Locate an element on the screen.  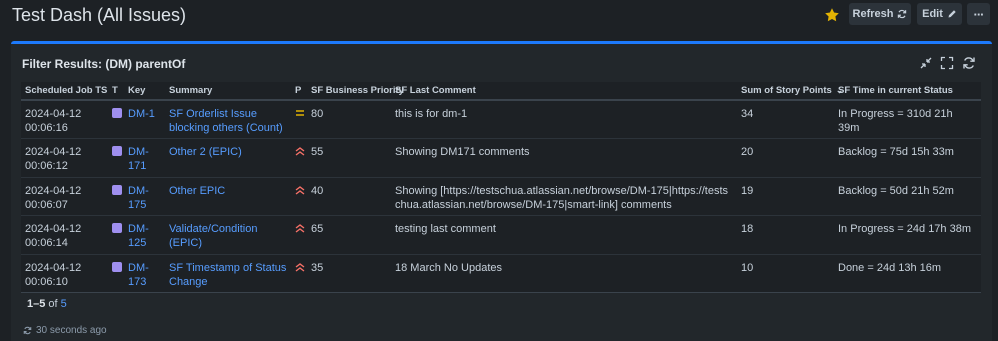
column-header: T is located at coordinates (116, 91).